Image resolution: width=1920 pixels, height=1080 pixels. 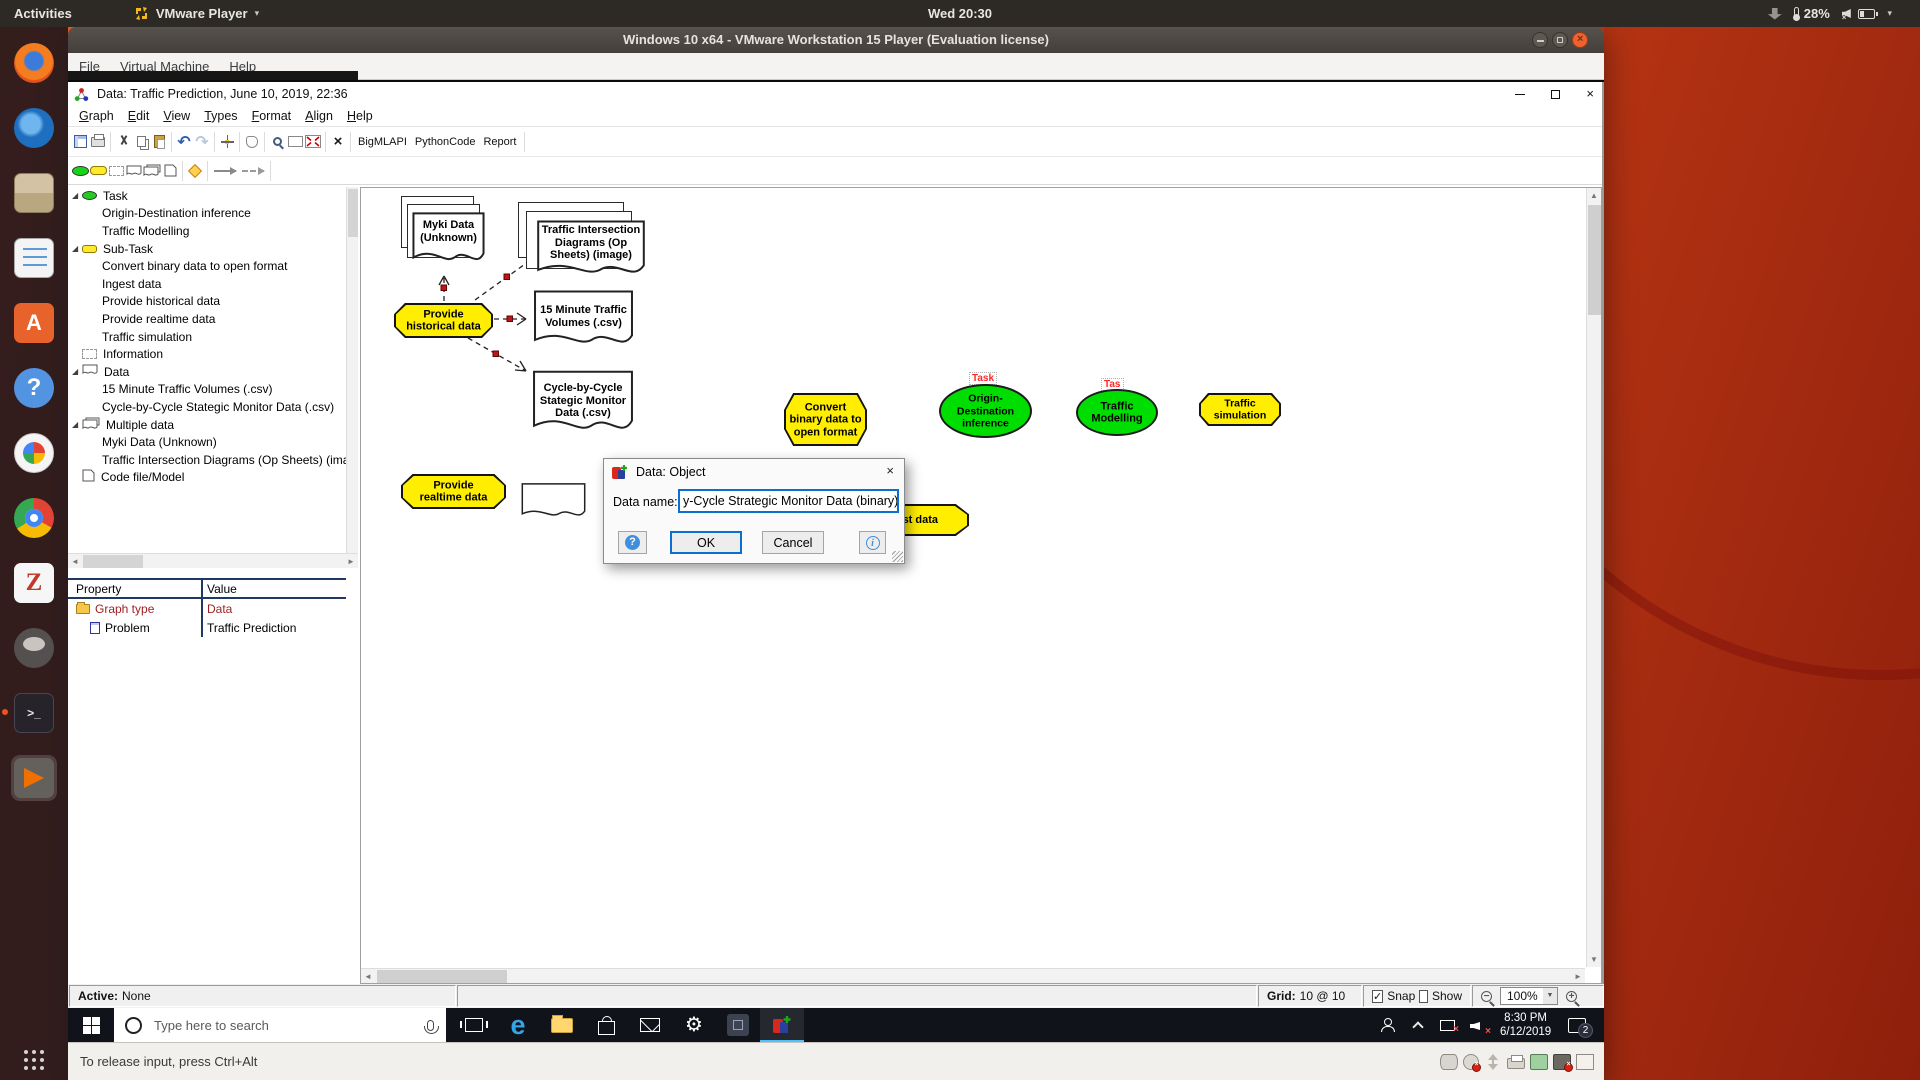 What do you see at coordinates (213, 354) in the screenshot?
I see `tree-item-information: Information` at bounding box center [213, 354].